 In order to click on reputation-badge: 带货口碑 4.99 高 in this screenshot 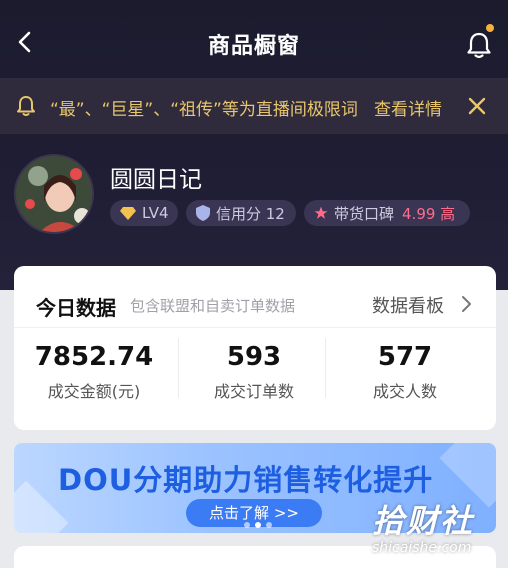, I will do `click(387, 213)`.